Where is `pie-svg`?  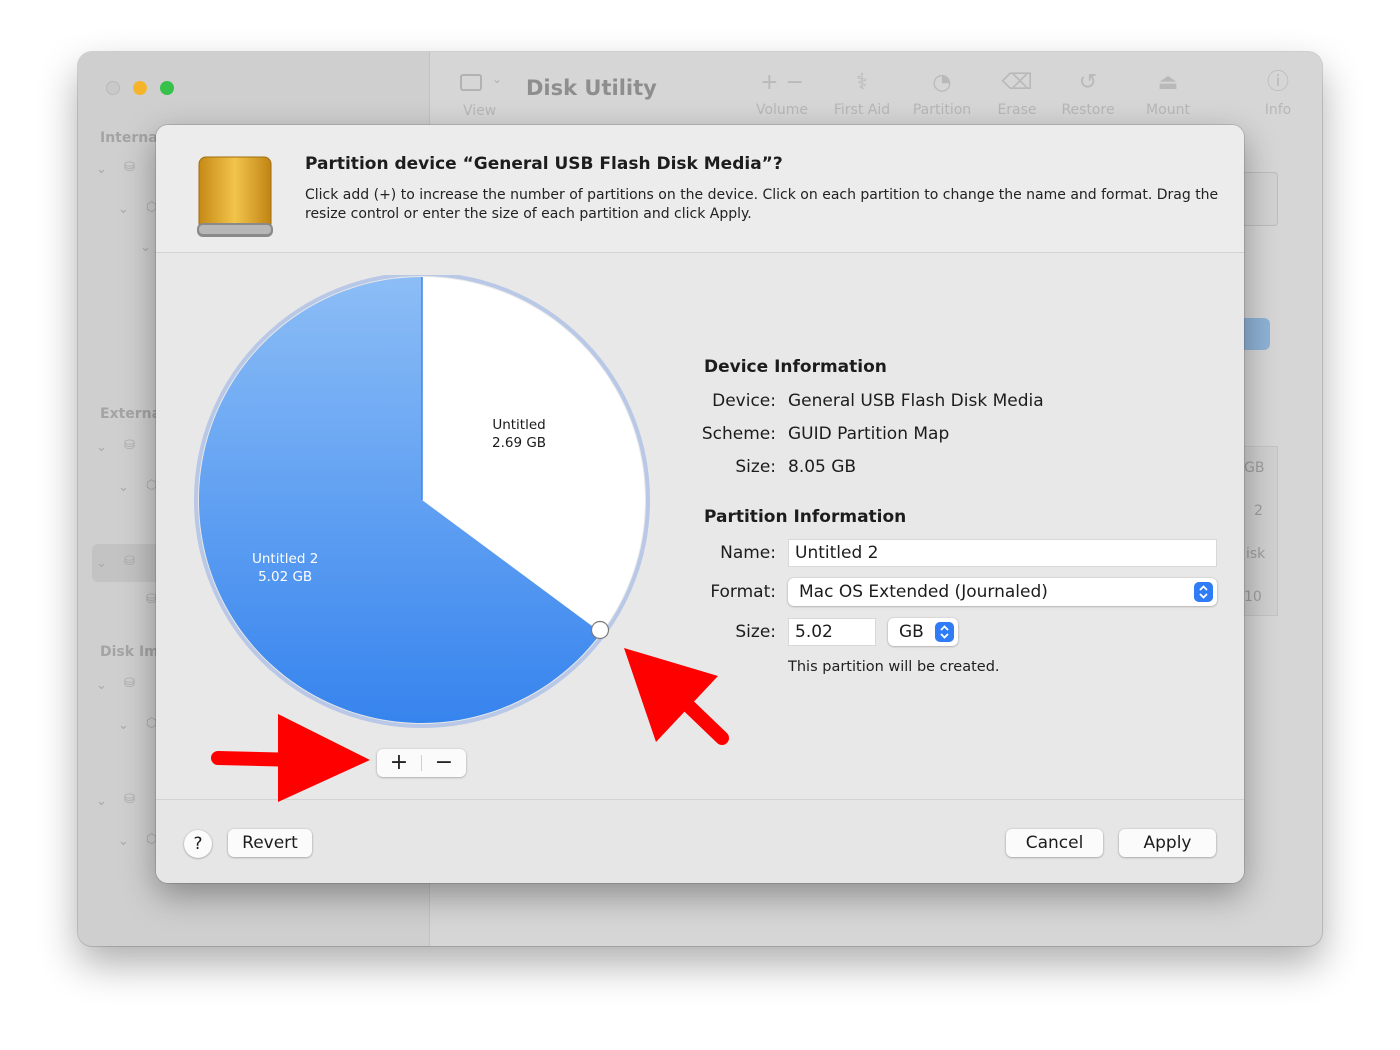
pie-svg is located at coordinates (422, 503).